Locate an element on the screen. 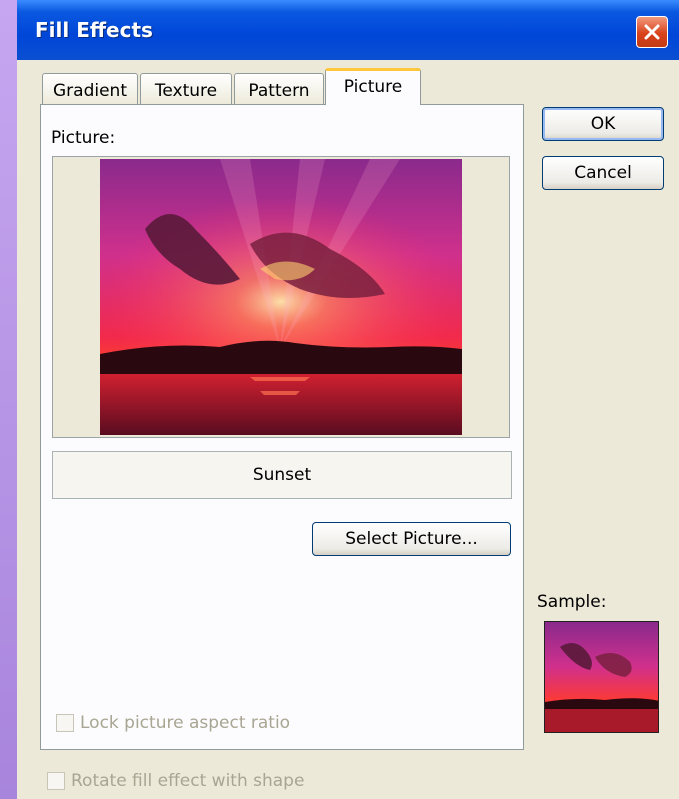 The width and height of the screenshot is (679, 799). lock-aspect-checkbox is located at coordinates (65, 723).